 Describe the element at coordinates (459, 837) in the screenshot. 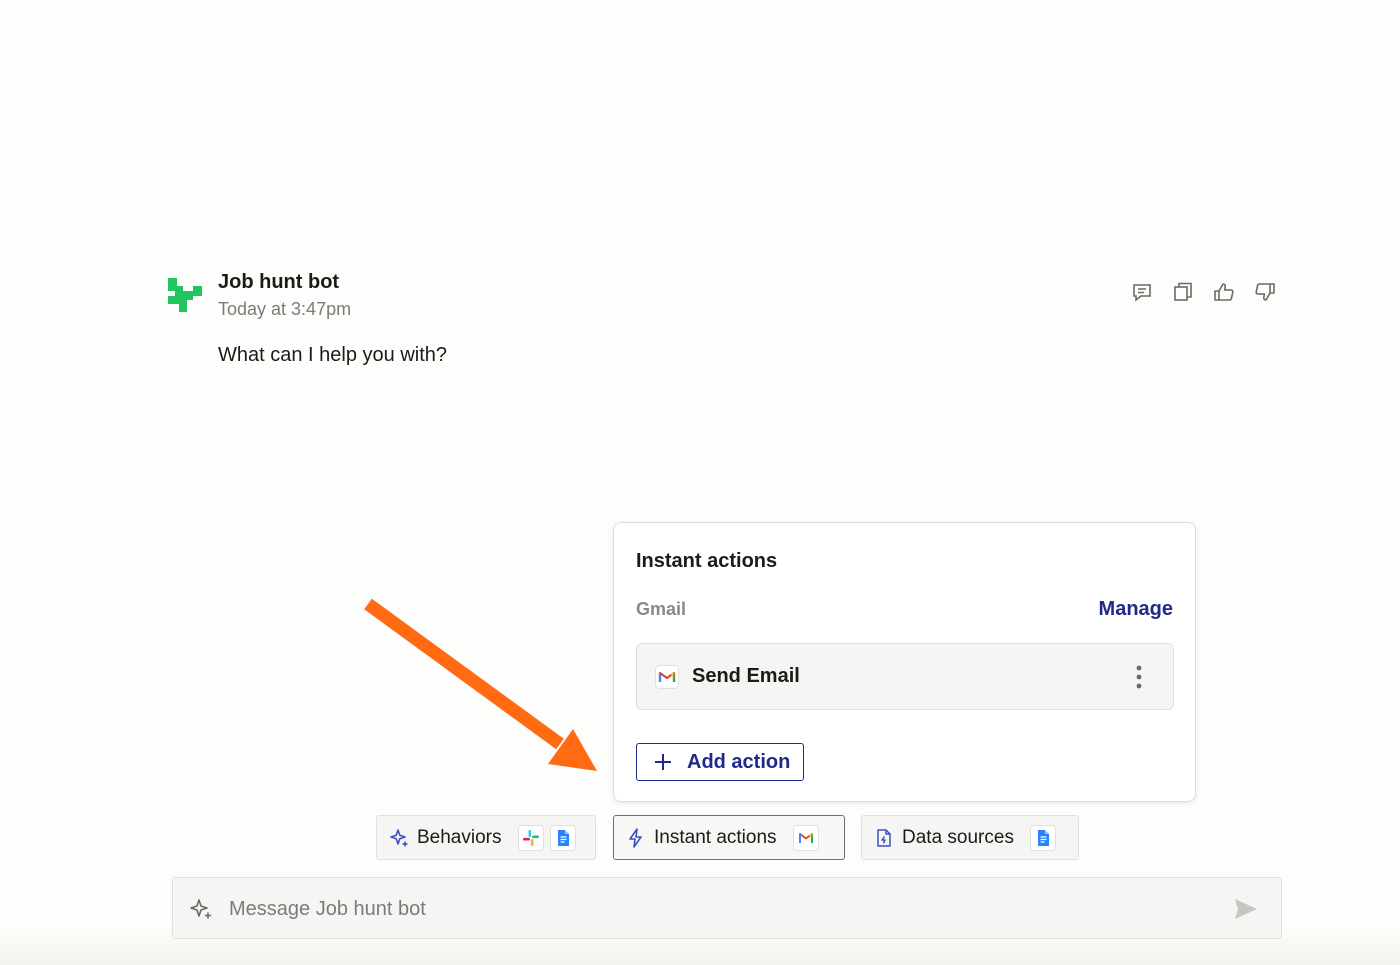

I see `behaviors-label: Behaviors` at that location.